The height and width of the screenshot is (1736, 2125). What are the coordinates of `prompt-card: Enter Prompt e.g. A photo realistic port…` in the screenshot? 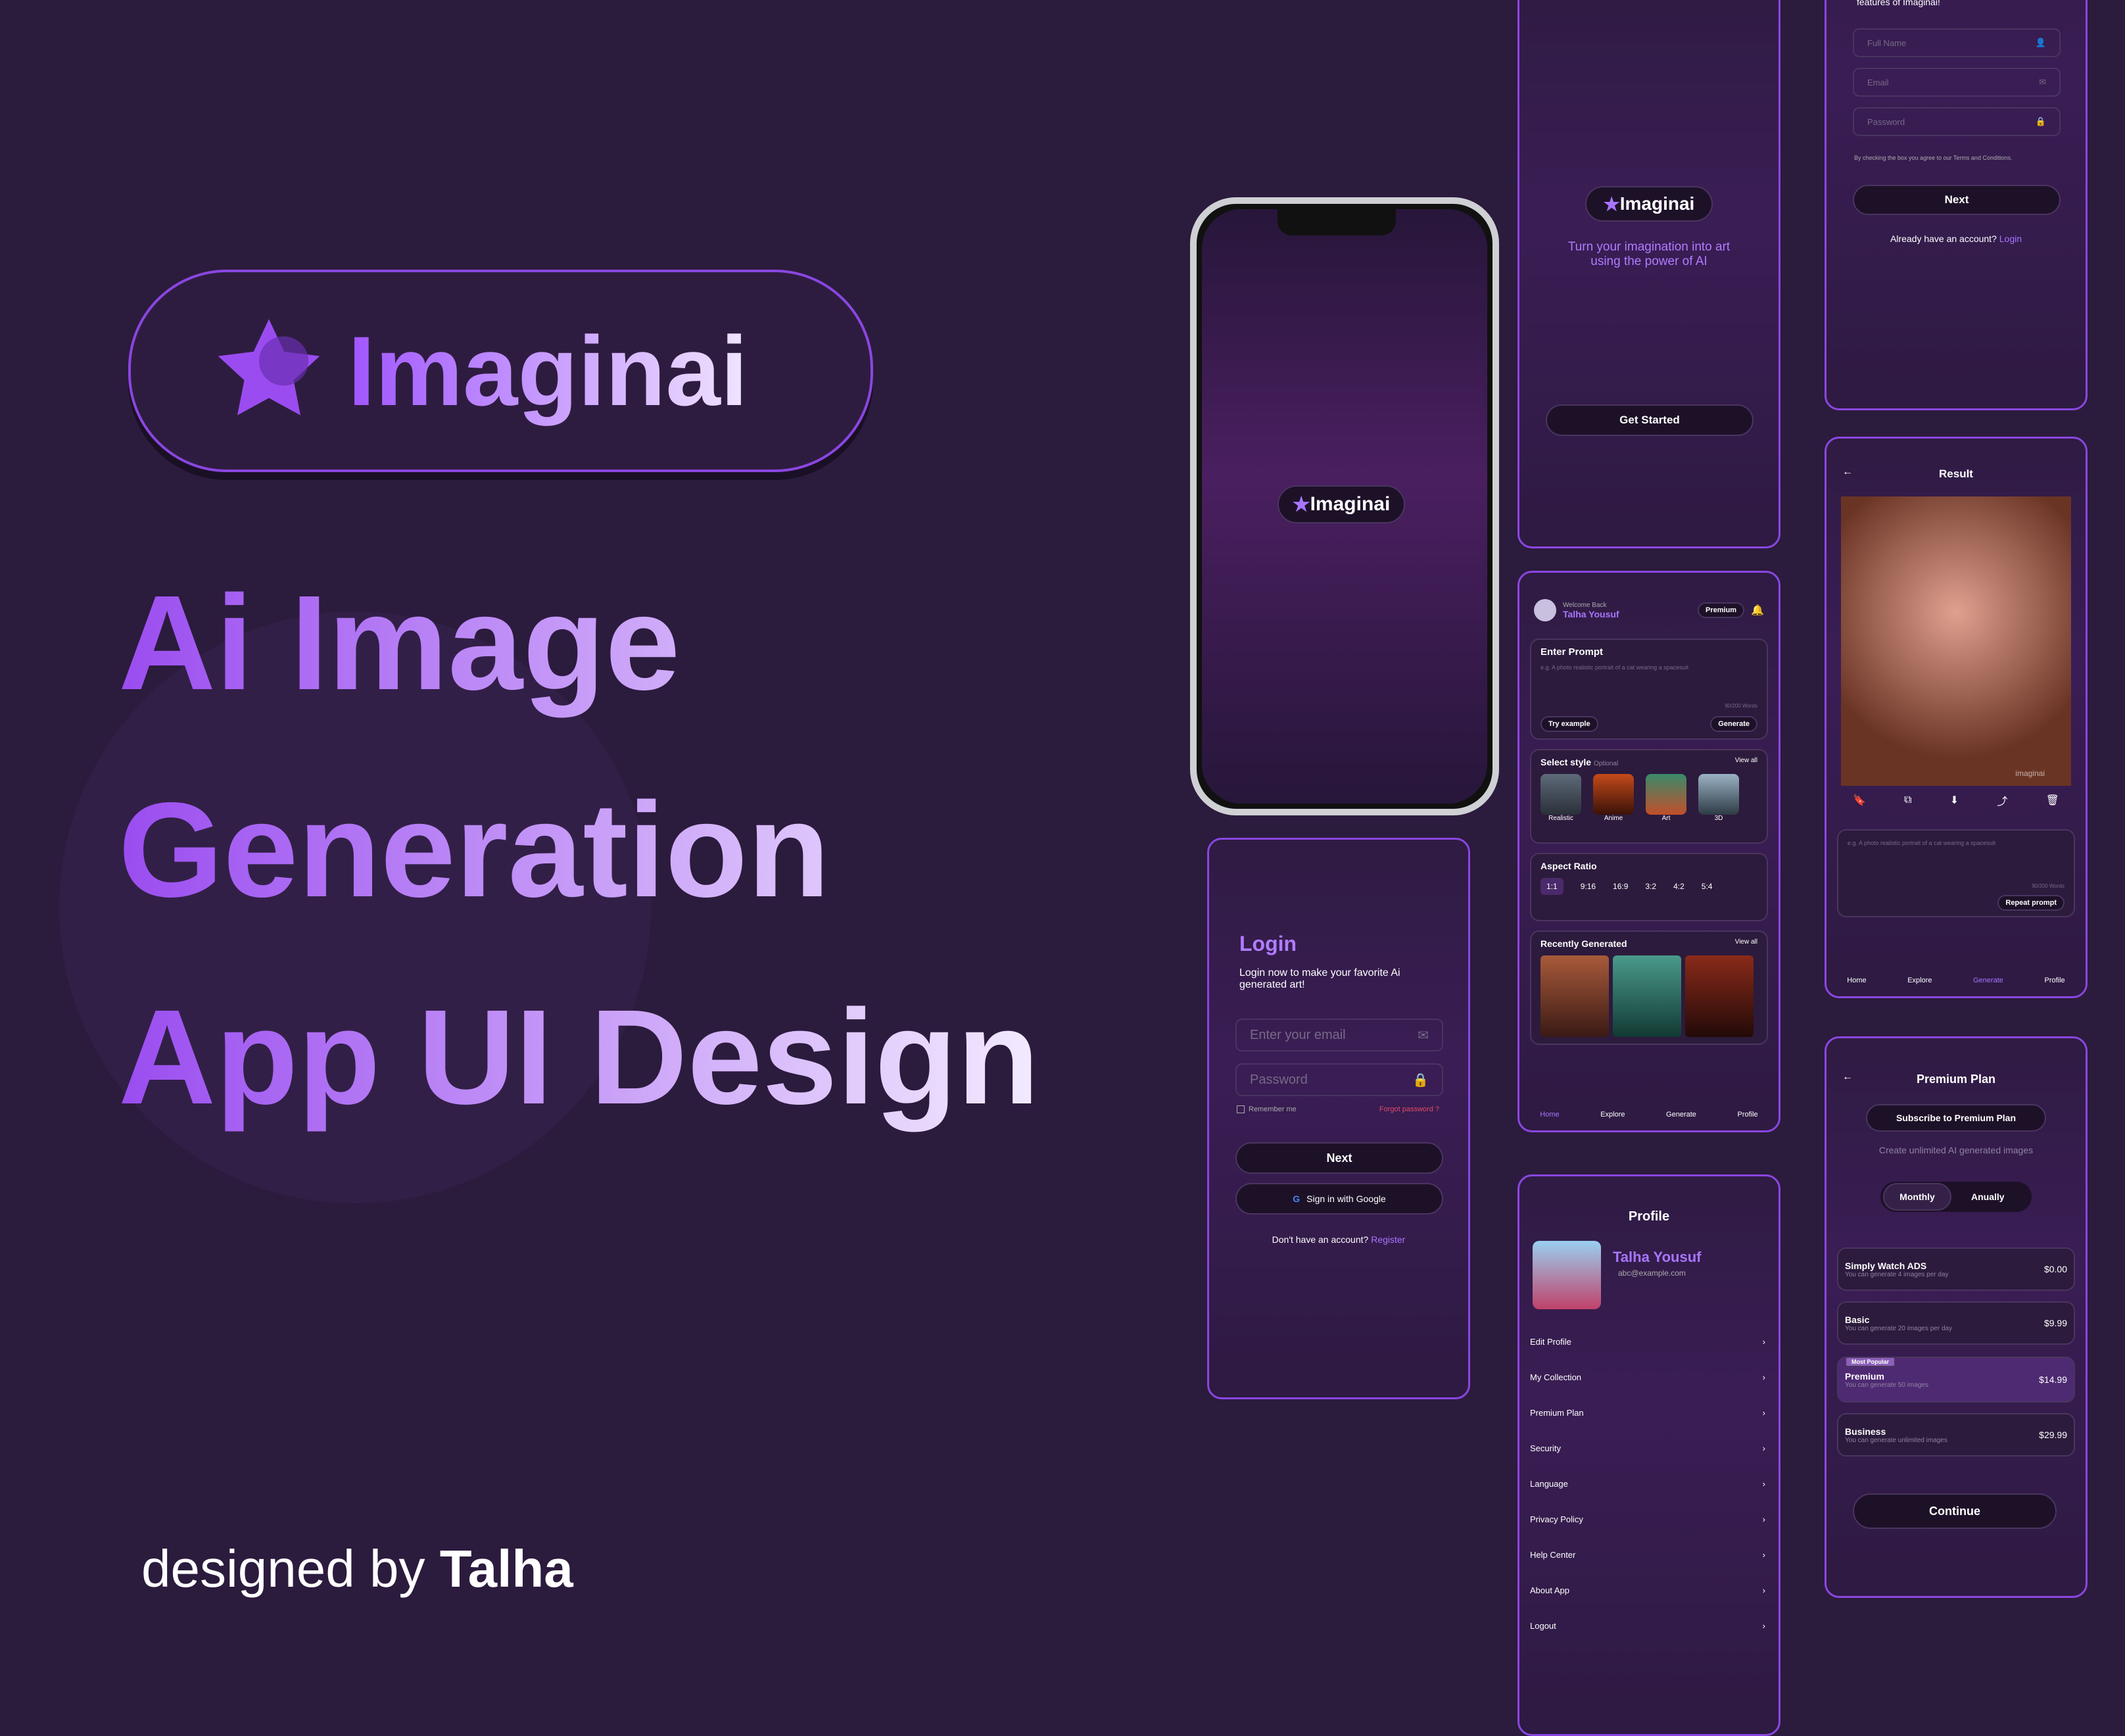 It's located at (1649, 689).